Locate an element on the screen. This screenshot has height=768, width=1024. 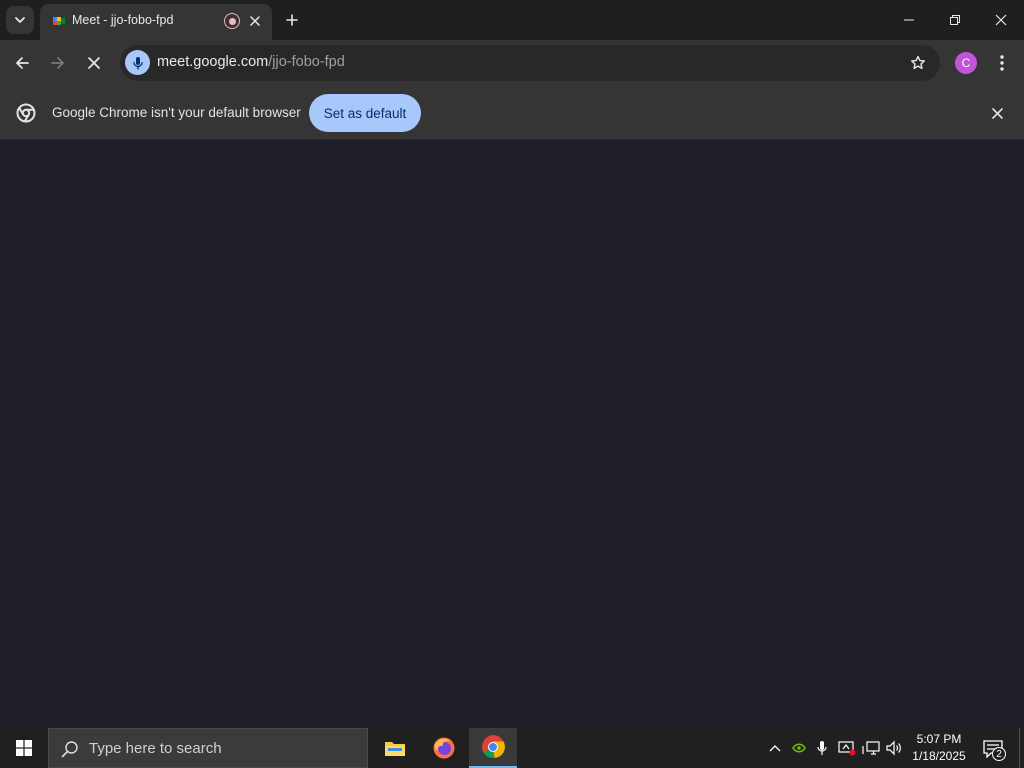
microphone-permission-button is located at coordinates (137, 62).